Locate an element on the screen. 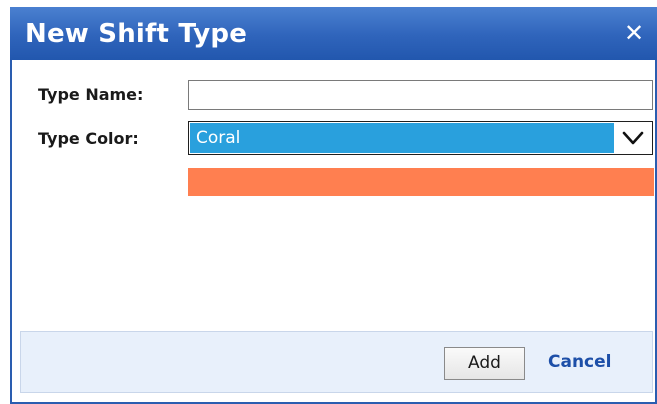  dialog-titlebar: New Shift Type ✕ is located at coordinates (333, 33).